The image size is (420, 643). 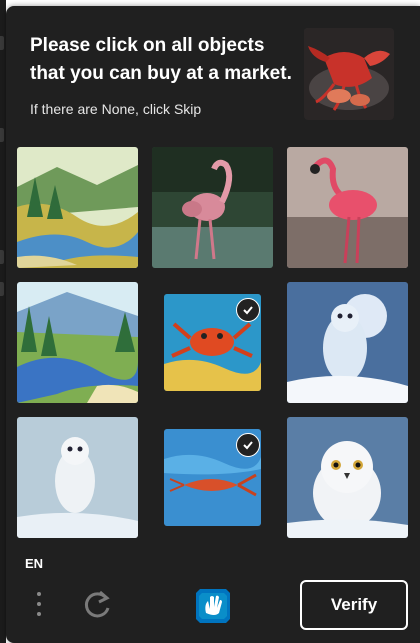 I want to click on river-valley-painting-image, so click(x=77, y=207).